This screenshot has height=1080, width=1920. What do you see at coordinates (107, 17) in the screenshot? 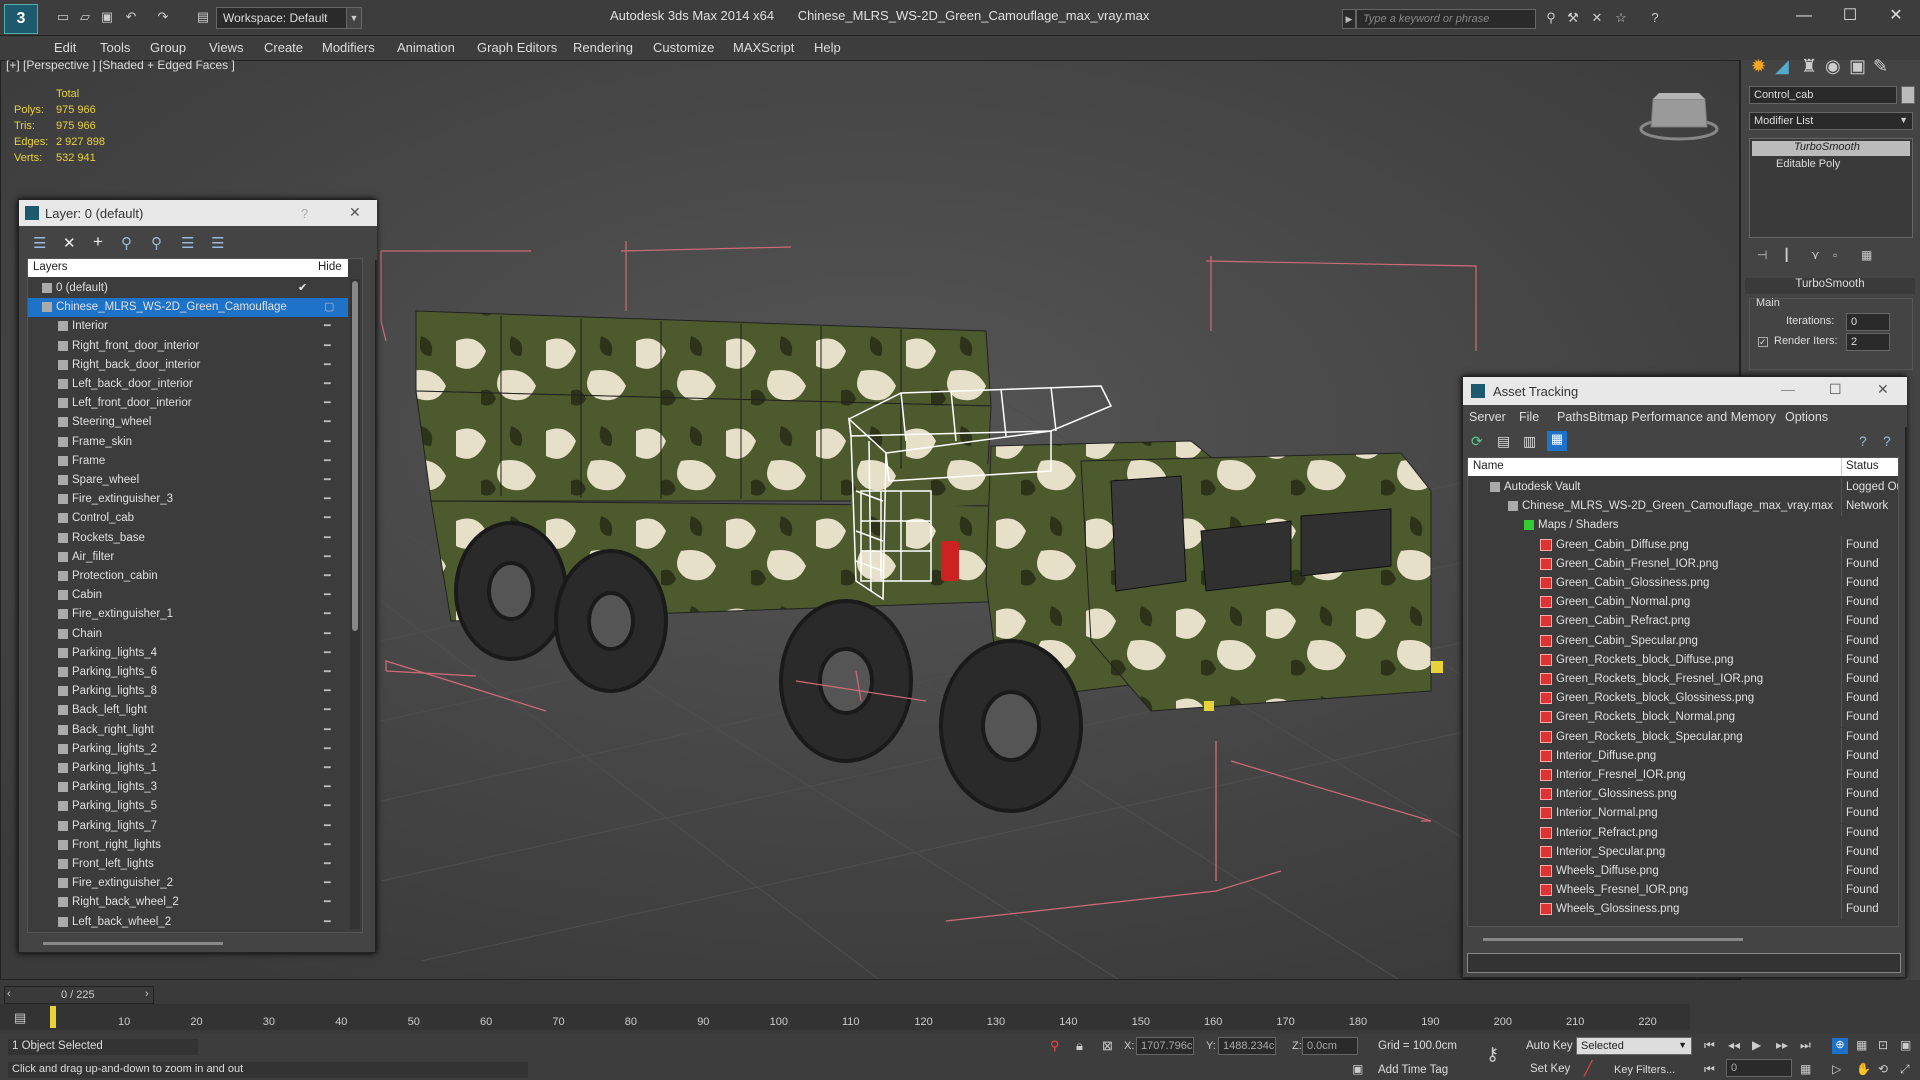
I see `save-icon: ▣` at bounding box center [107, 17].